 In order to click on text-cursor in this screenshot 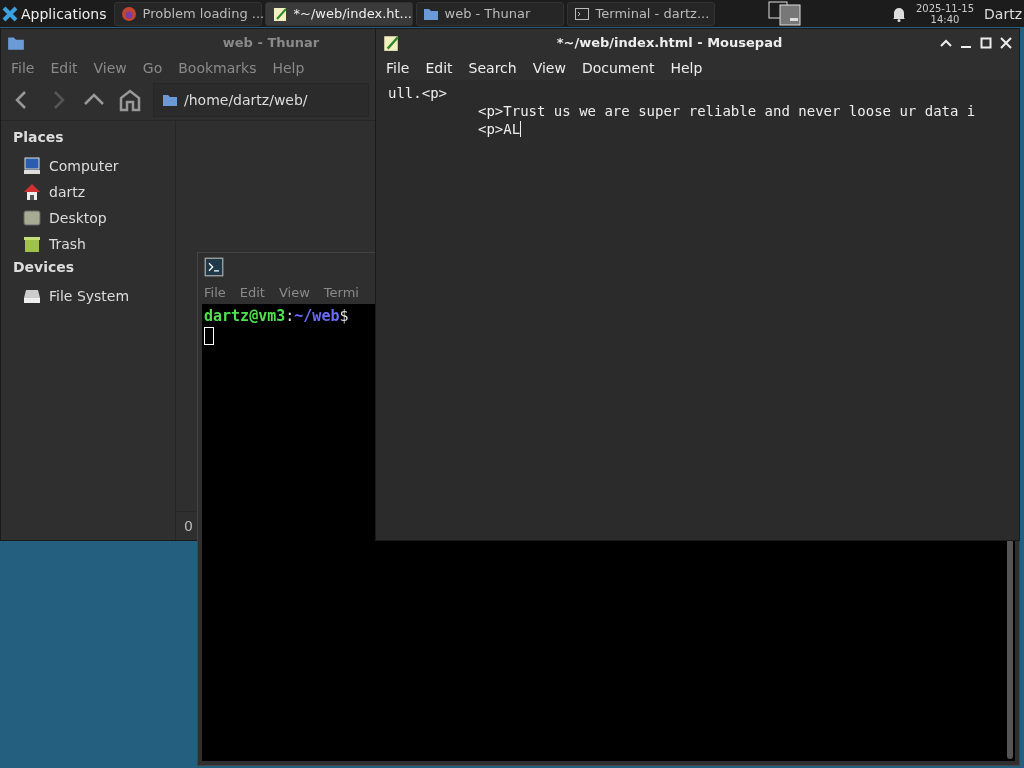, I will do `click(521, 129)`.